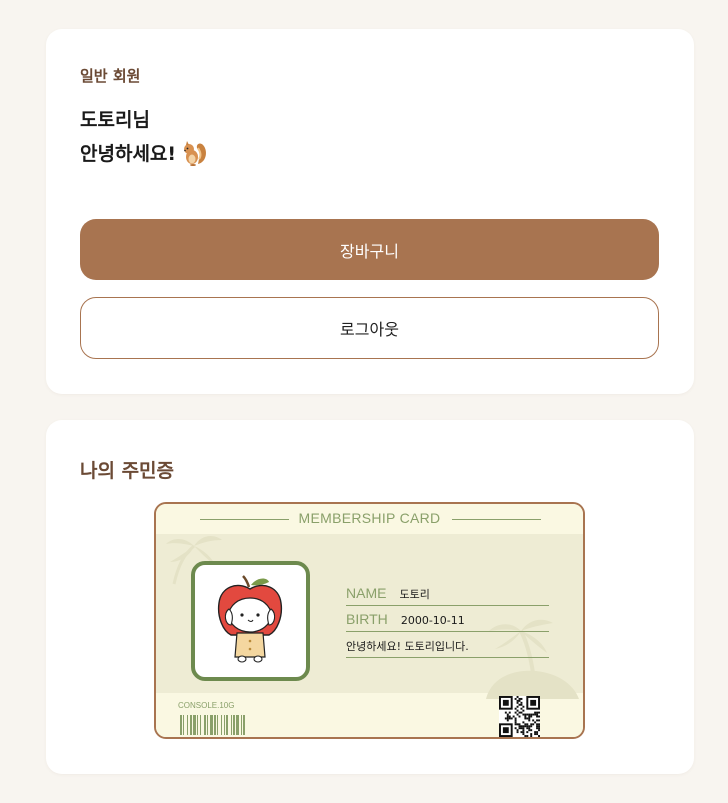 The image size is (728, 803). I want to click on profile-photo-frame, so click(250, 621).